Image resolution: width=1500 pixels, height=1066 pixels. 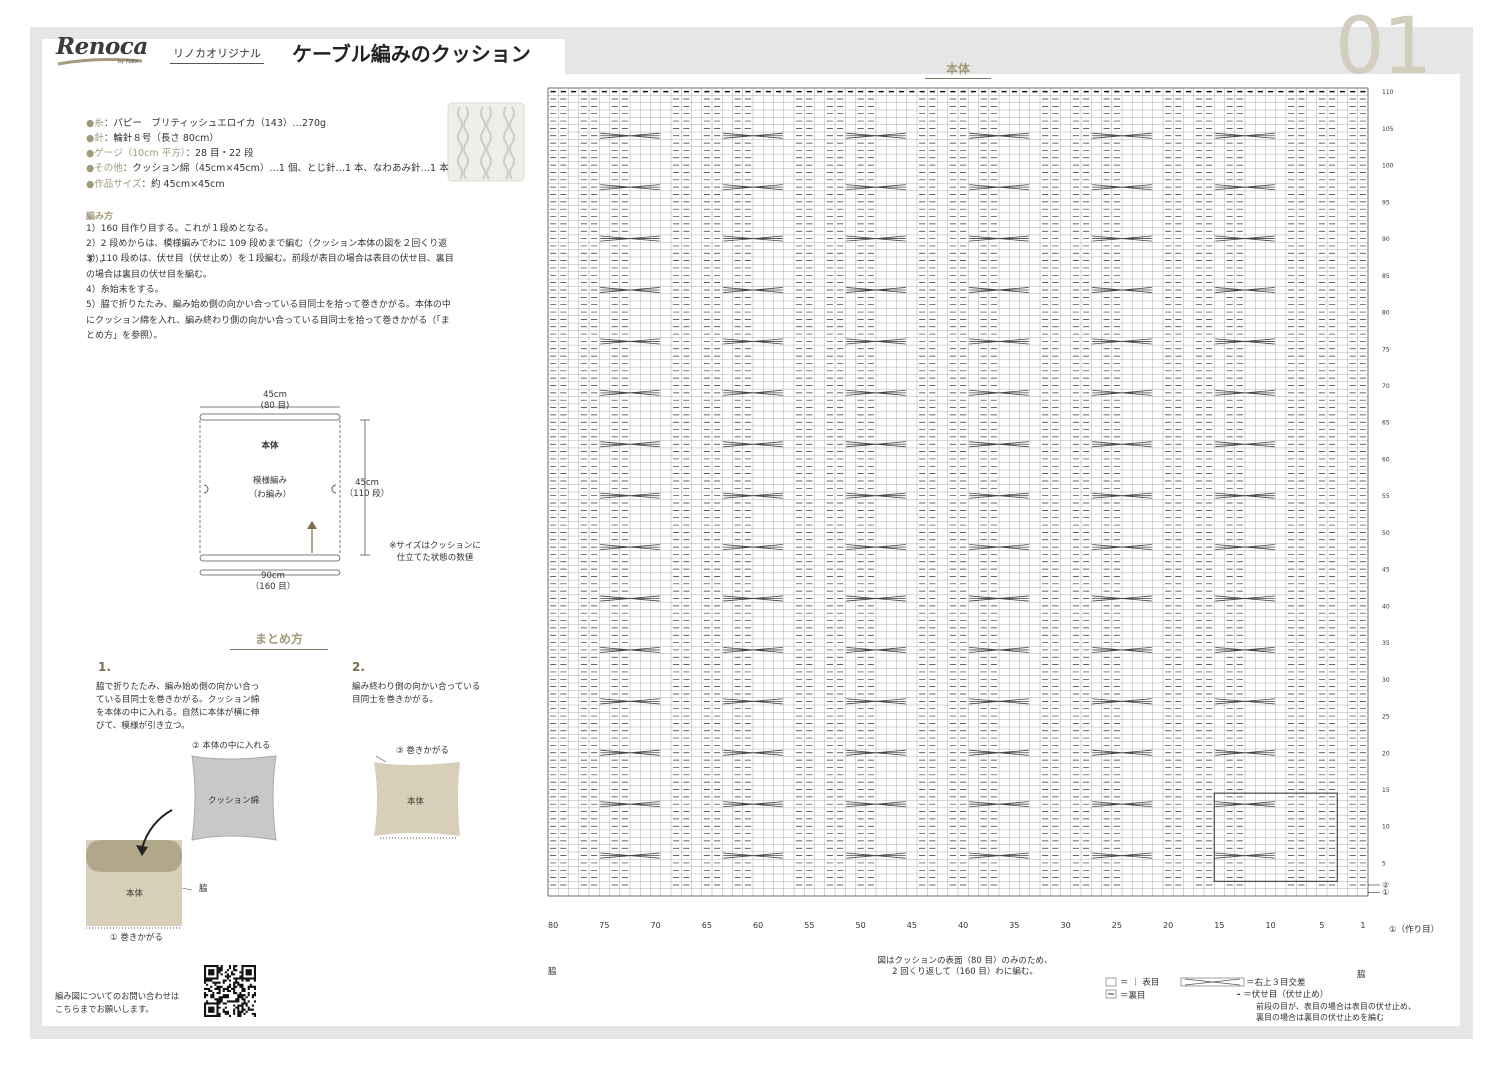 What do you see at coordinates (861, 925) in the screenshot?
I see `chart-column-label: 50` at bounding box center [861, 925].